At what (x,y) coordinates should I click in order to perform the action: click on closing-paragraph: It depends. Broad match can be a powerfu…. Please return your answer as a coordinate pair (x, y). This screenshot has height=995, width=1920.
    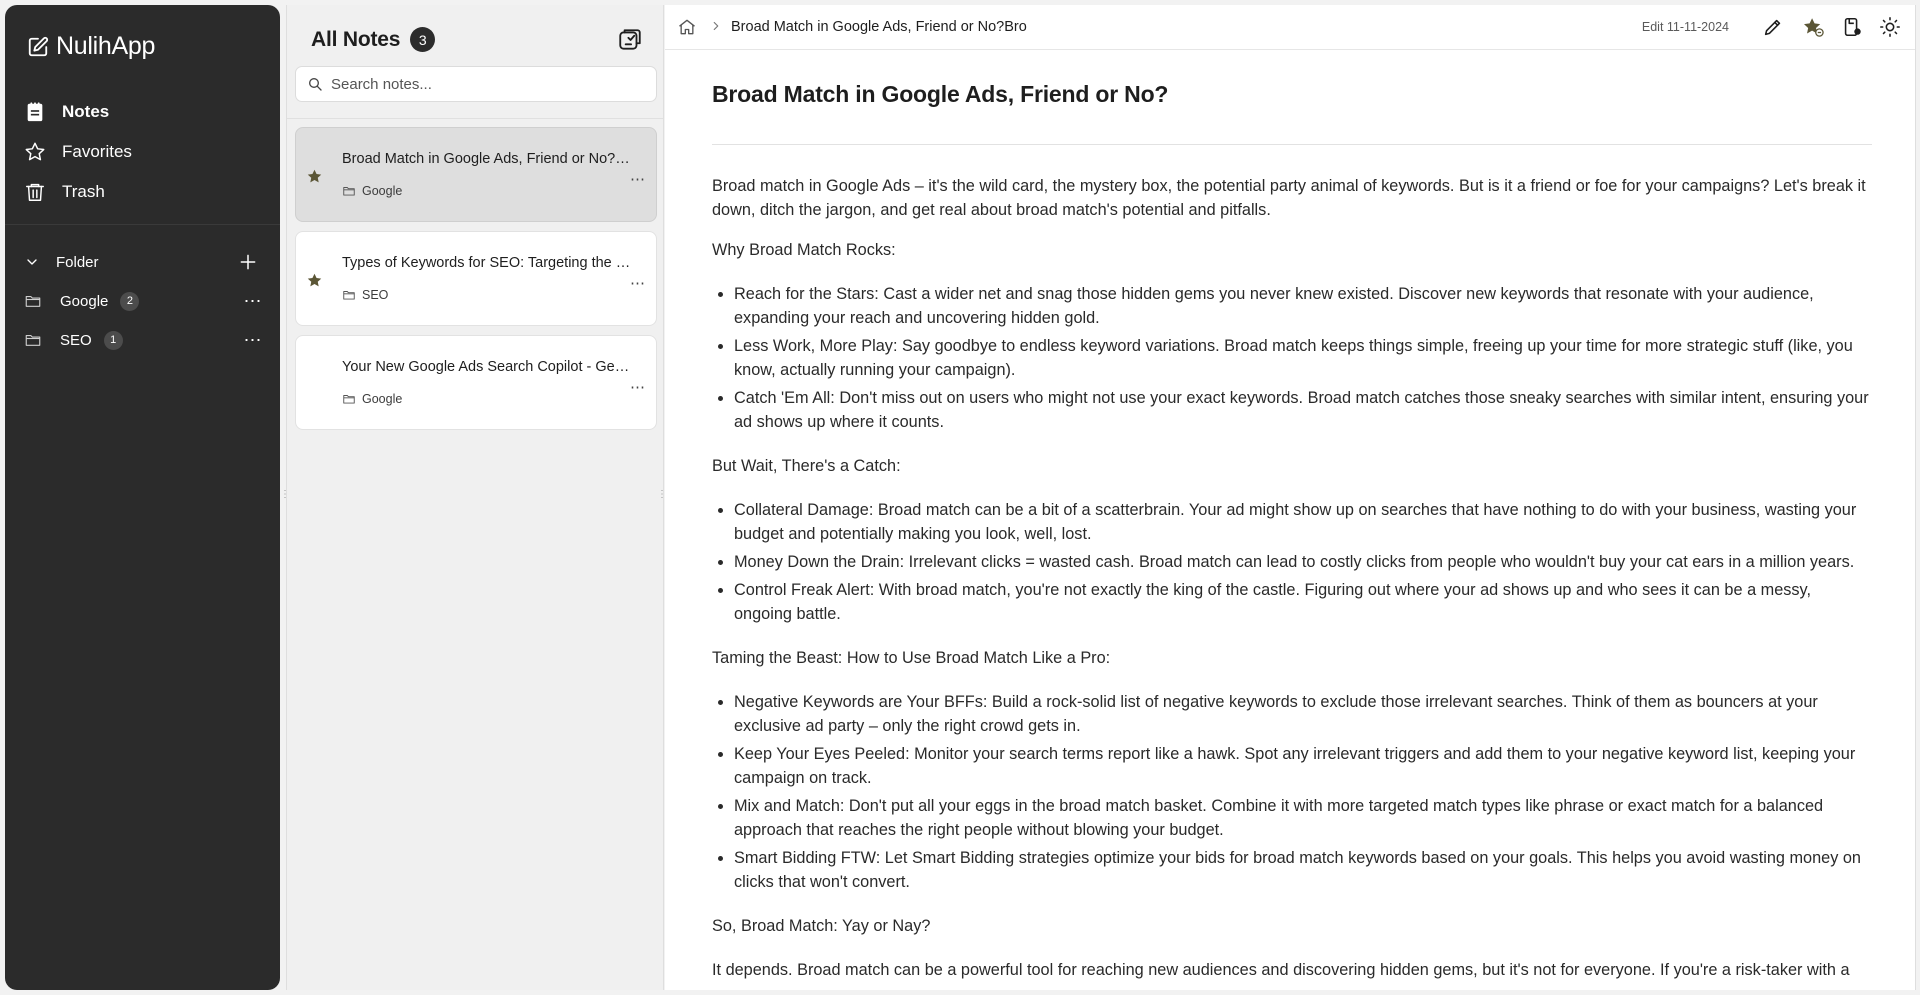
    Looking at the image, I should click on (1281, 970).